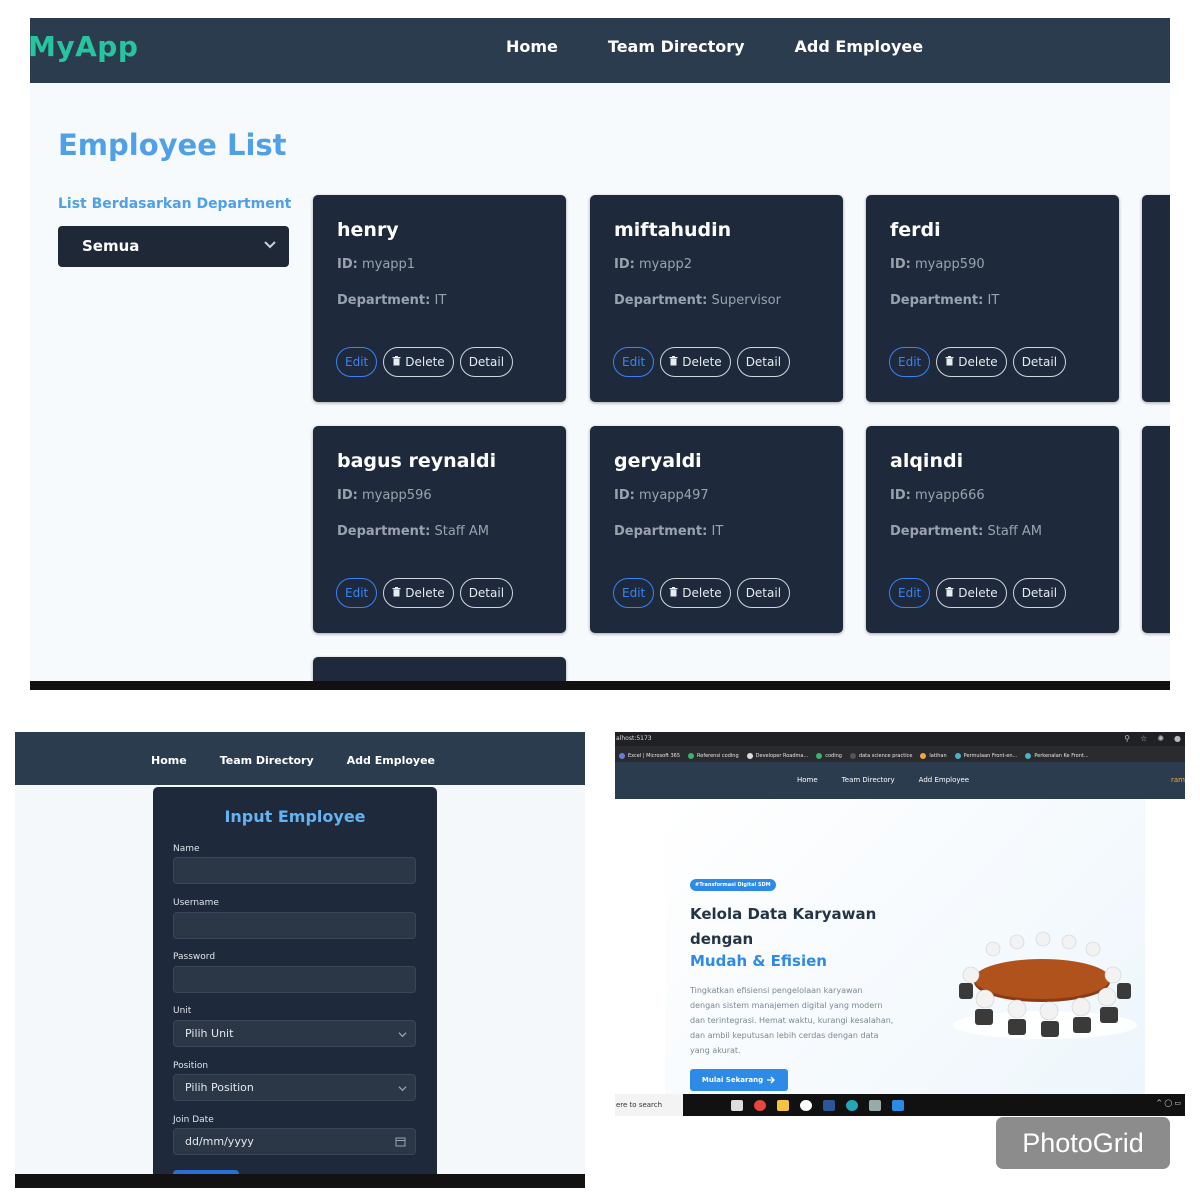 The width and height of the screenshot is (1200, 1200). What do you see at coordinates (829, 755) in the screenshot?
I see `bookmark-item: coding` at bounding box center [829, 755].